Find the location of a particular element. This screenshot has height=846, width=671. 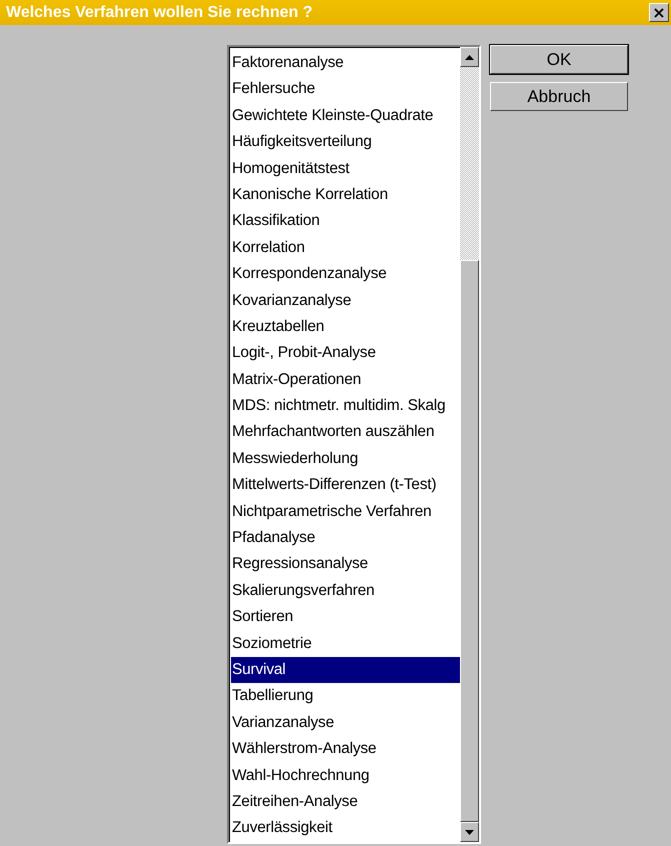

list-item: Soziometrie is located at coordinates (345, 643).